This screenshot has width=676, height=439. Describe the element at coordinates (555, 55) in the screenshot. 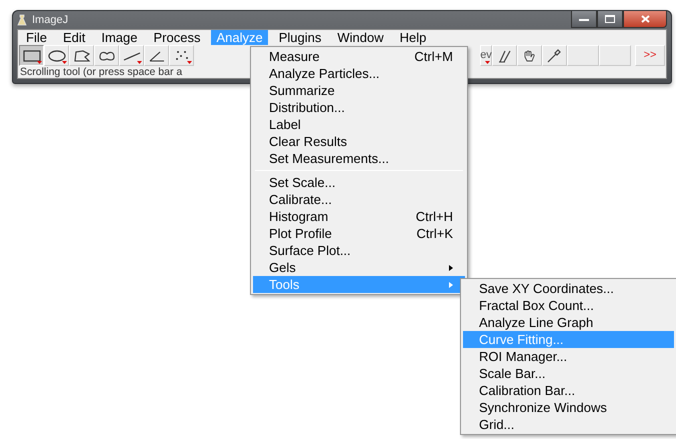

I see `dropper-icon` at that location.